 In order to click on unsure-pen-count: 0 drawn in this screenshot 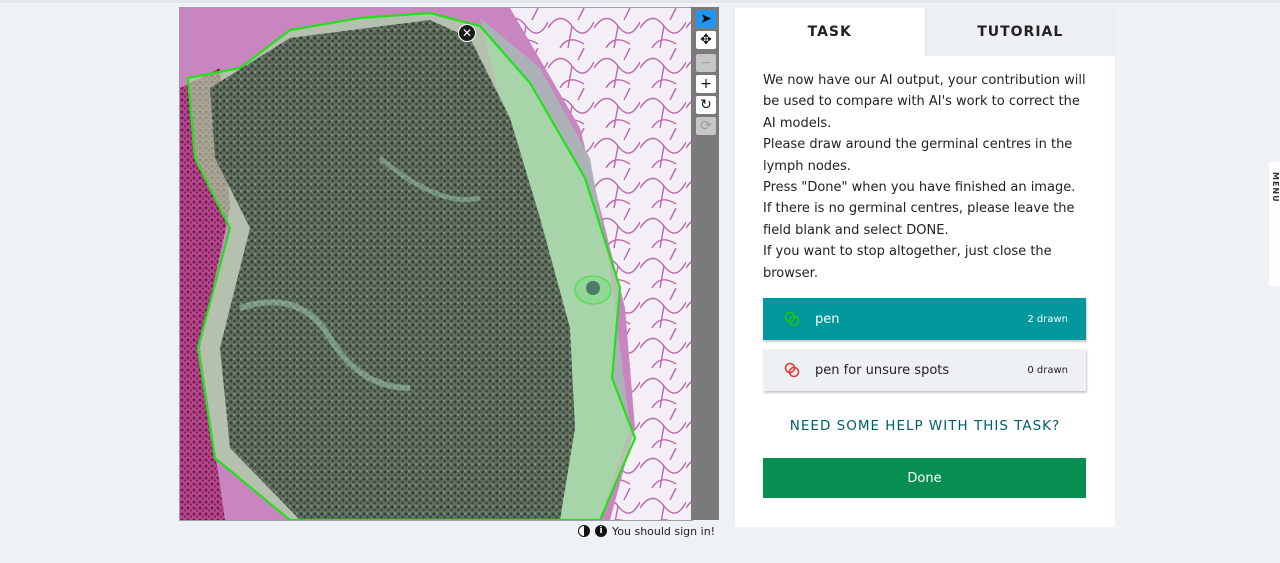, I will do `click(1047, 370)`.